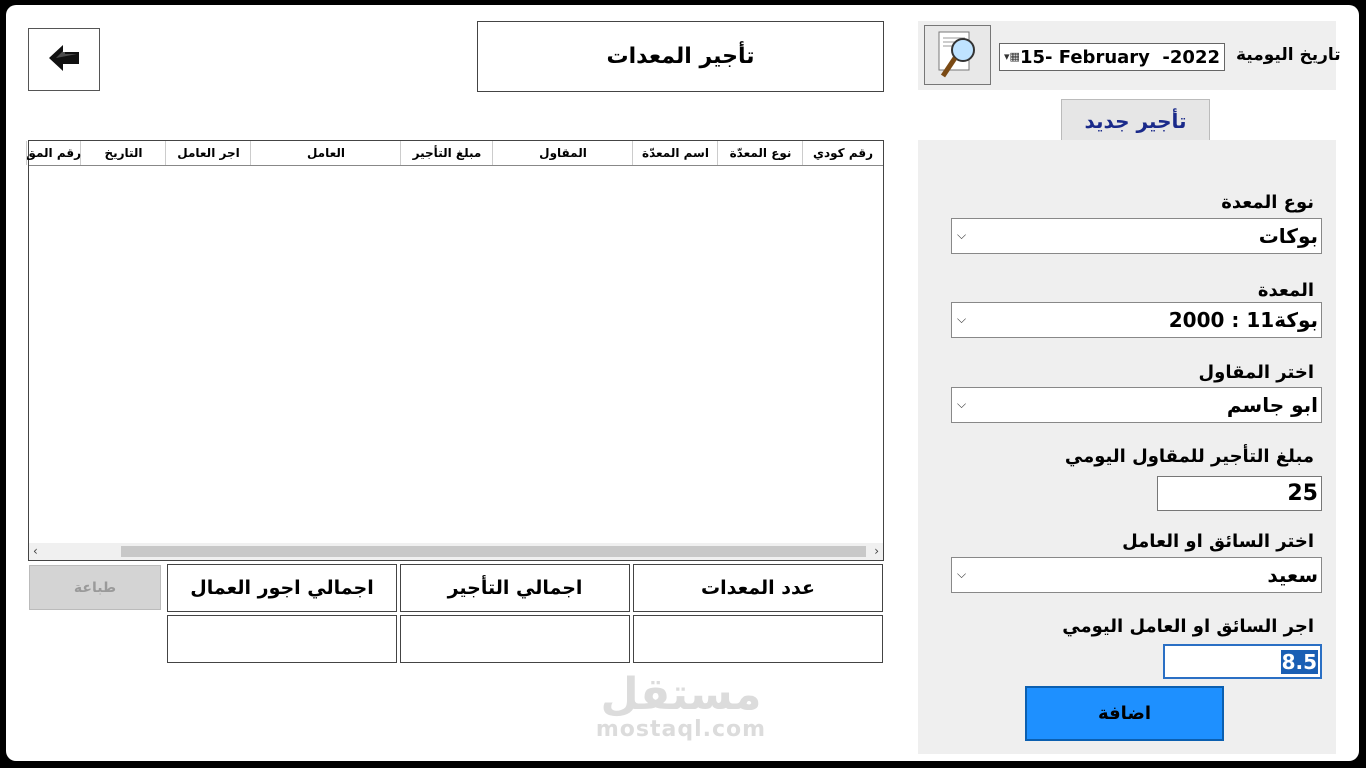  What do you see at coordinates (325, 153) in the screenshot?
I see `column-header: العامل` at bounding box center [325, 153].